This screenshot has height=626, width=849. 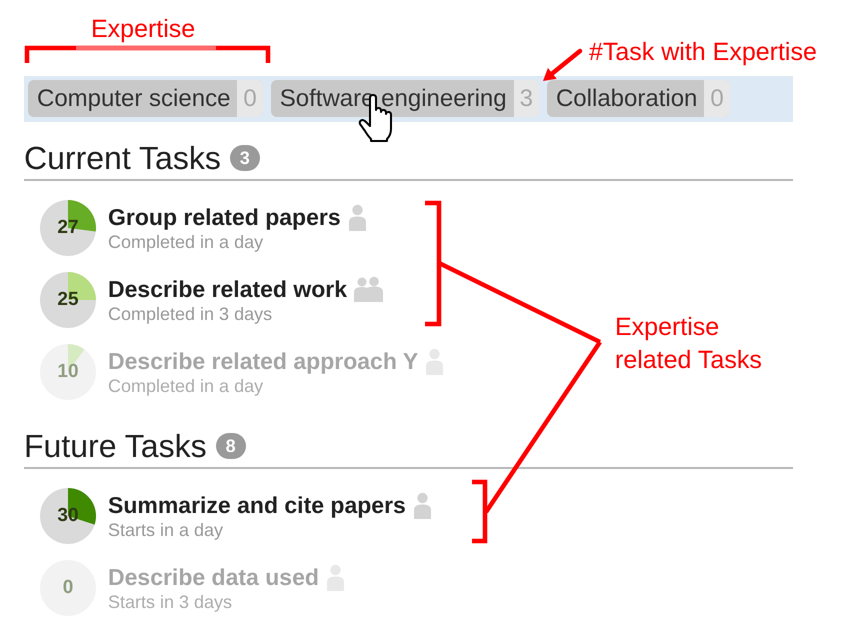 I want to click on task-title: Summarize and cite papers, so click(x=257, y=505).